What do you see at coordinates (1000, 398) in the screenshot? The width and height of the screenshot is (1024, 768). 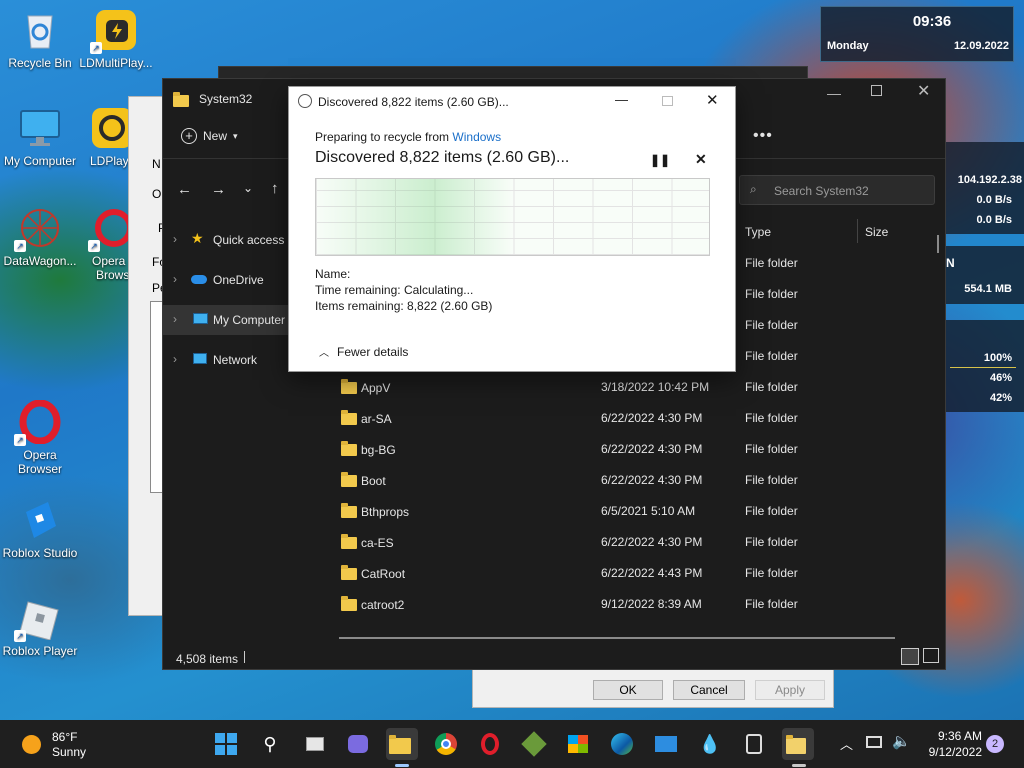 I see `widget-p3: 42%` at bounding box center [1000, 398].